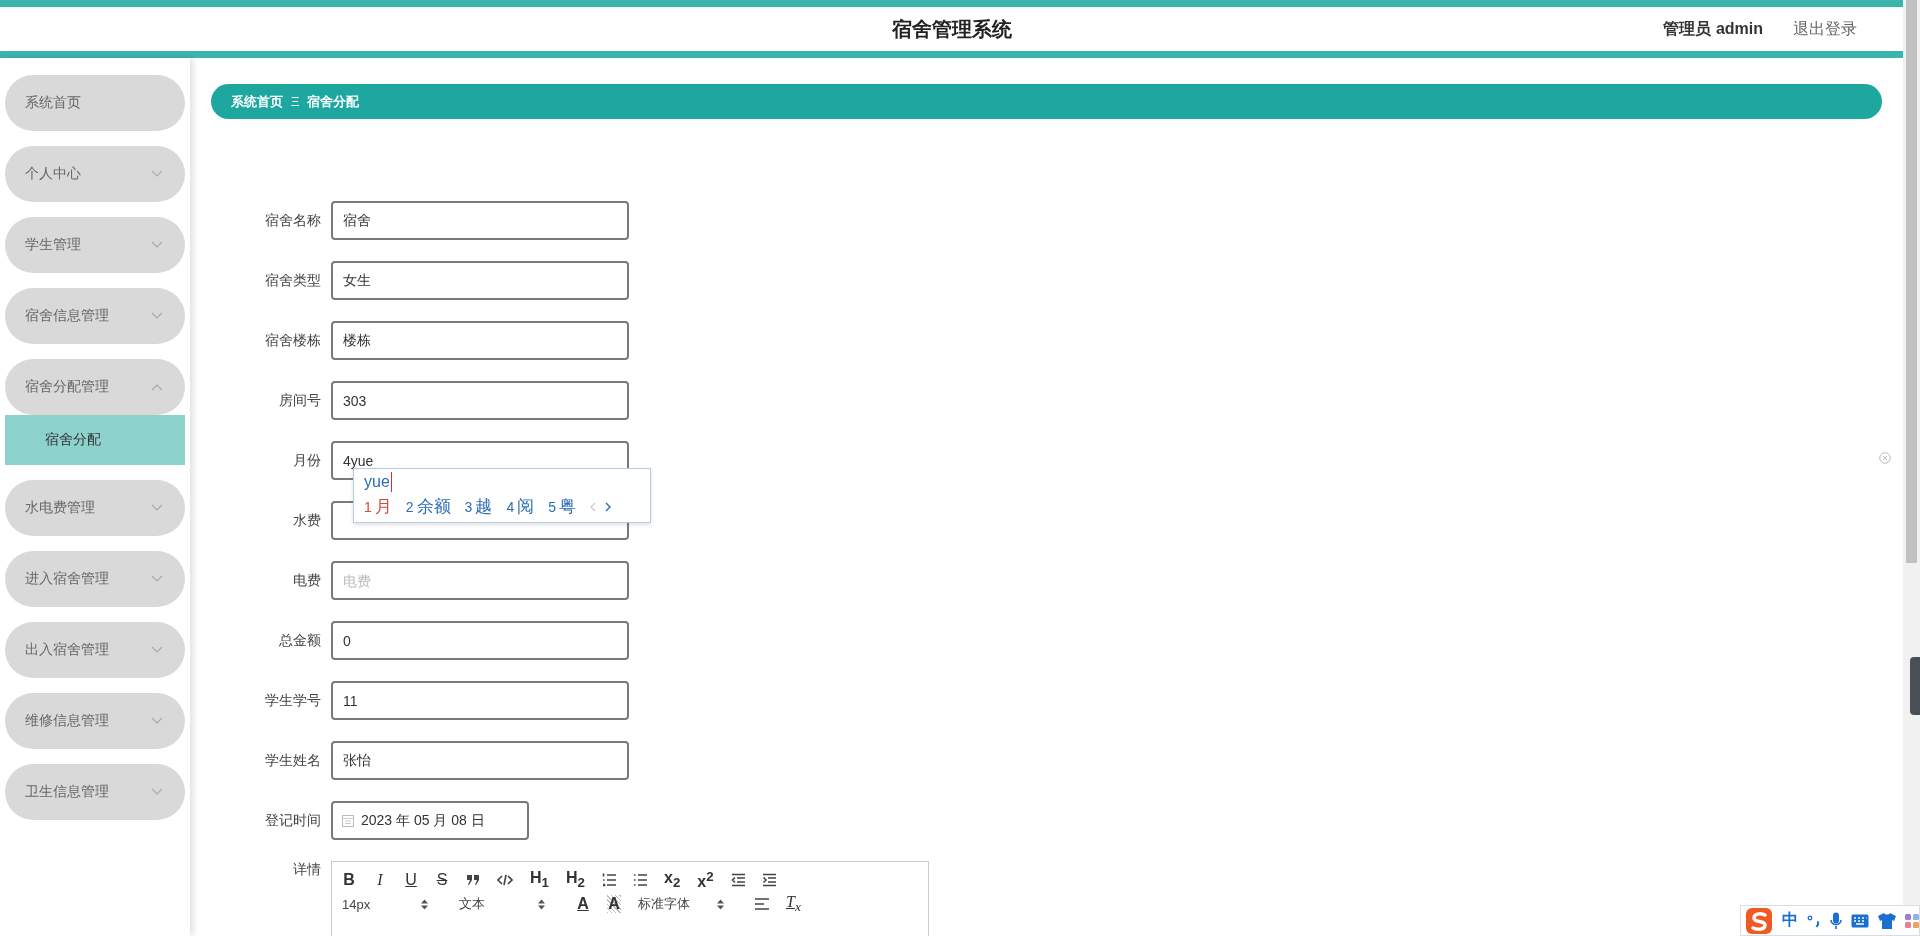 This screenshot has height=936, width=1920. What do you see at coordinates (378, 482) in the screenshot?
I see `ime-composition: yue` at bounding box center [378, 482].